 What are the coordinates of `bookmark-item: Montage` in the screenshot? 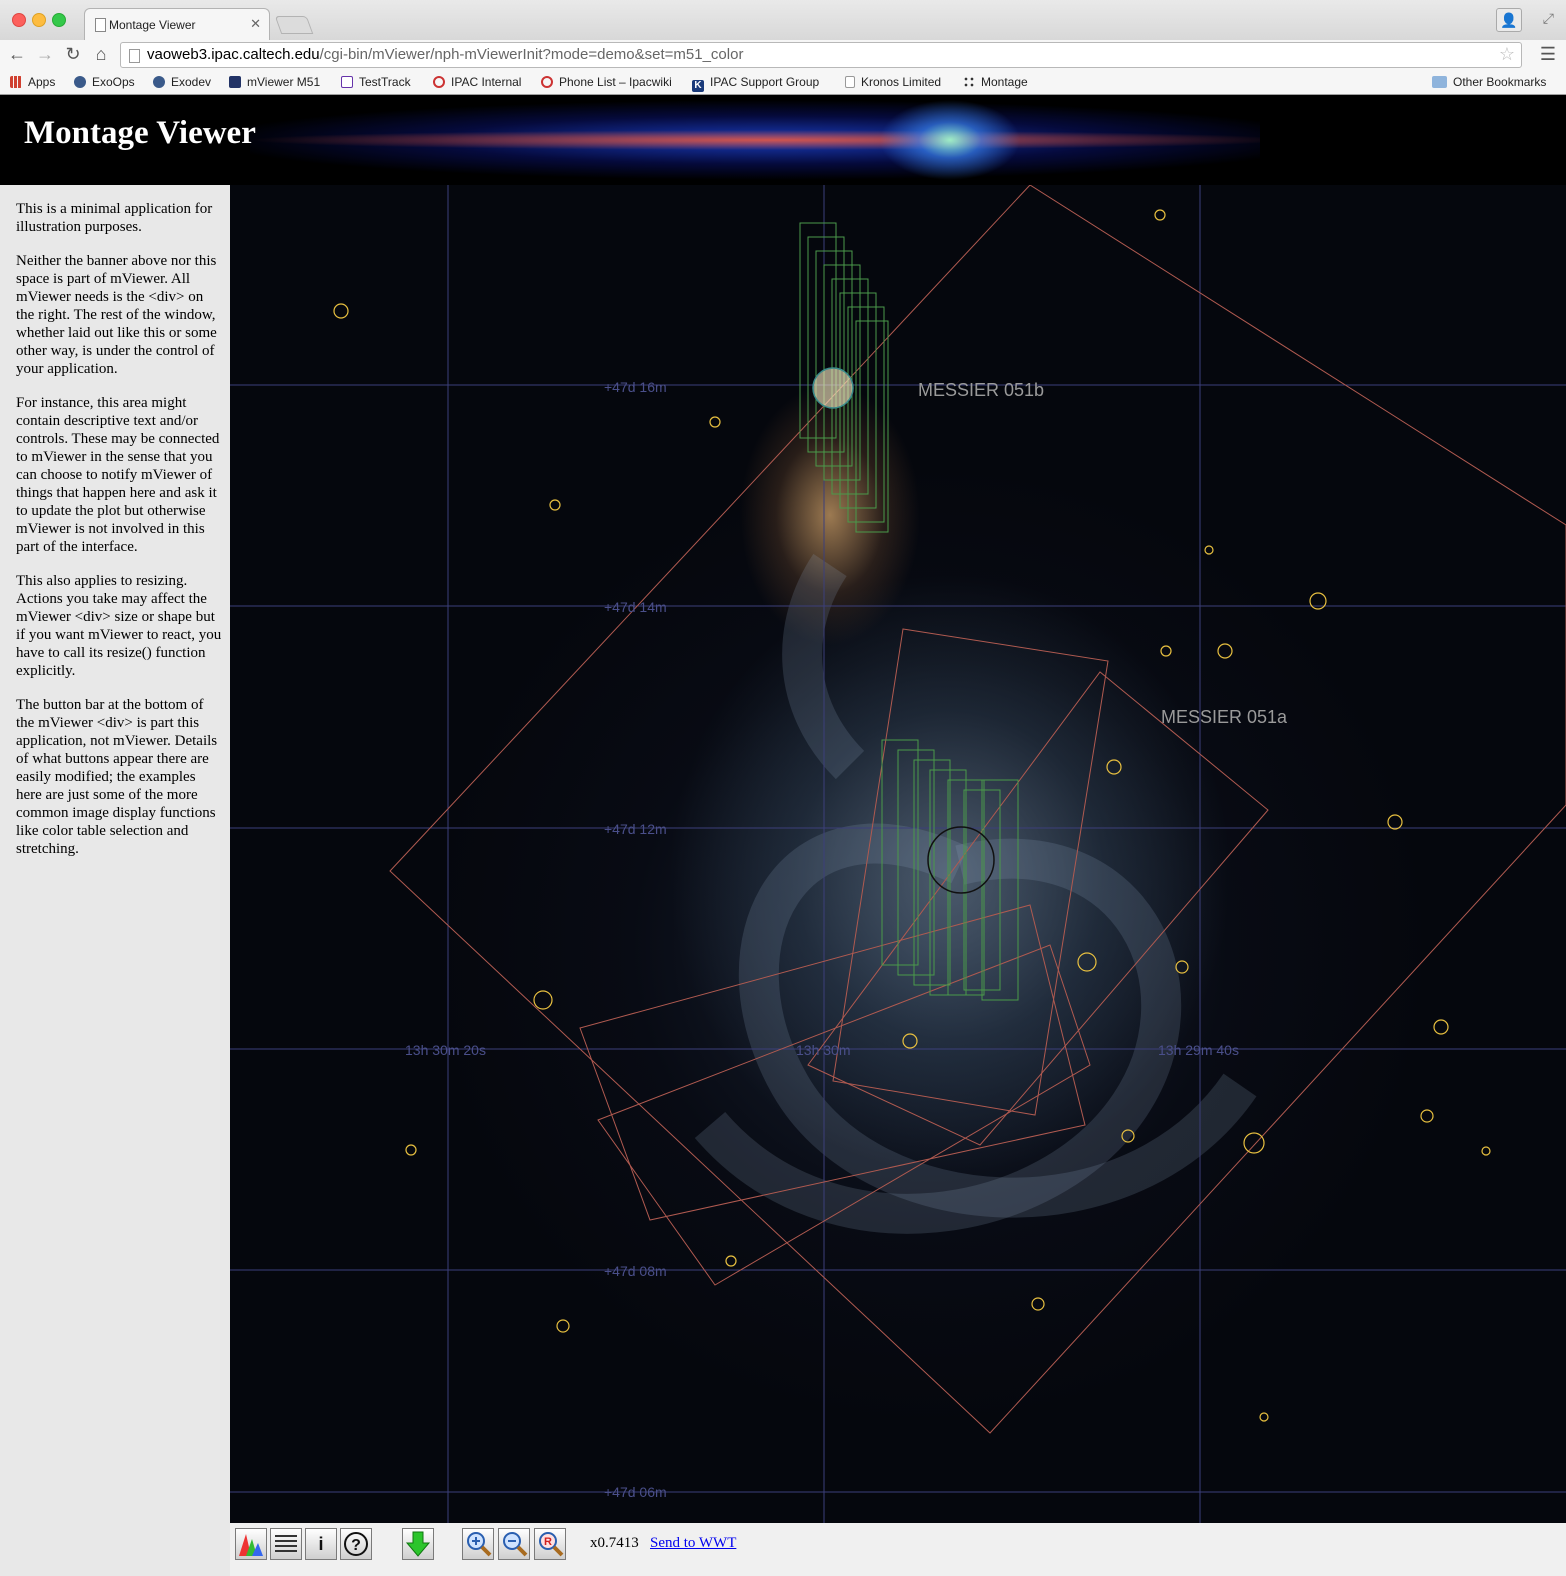 It's located at (995, 82).